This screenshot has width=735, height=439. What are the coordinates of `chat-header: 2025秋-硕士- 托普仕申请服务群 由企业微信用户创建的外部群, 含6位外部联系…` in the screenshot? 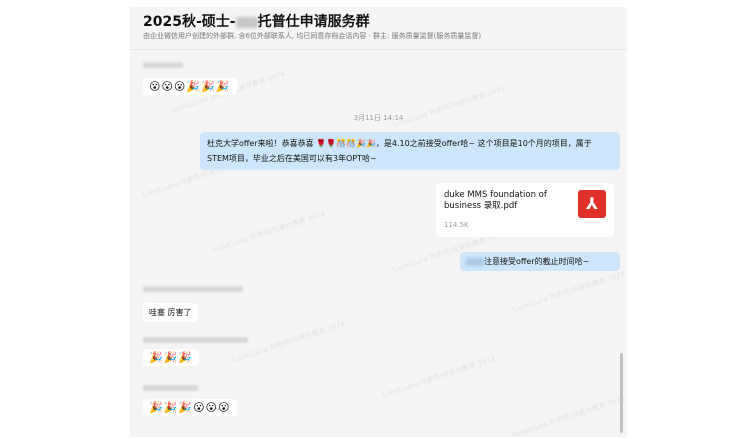 It's located at (378, 28).